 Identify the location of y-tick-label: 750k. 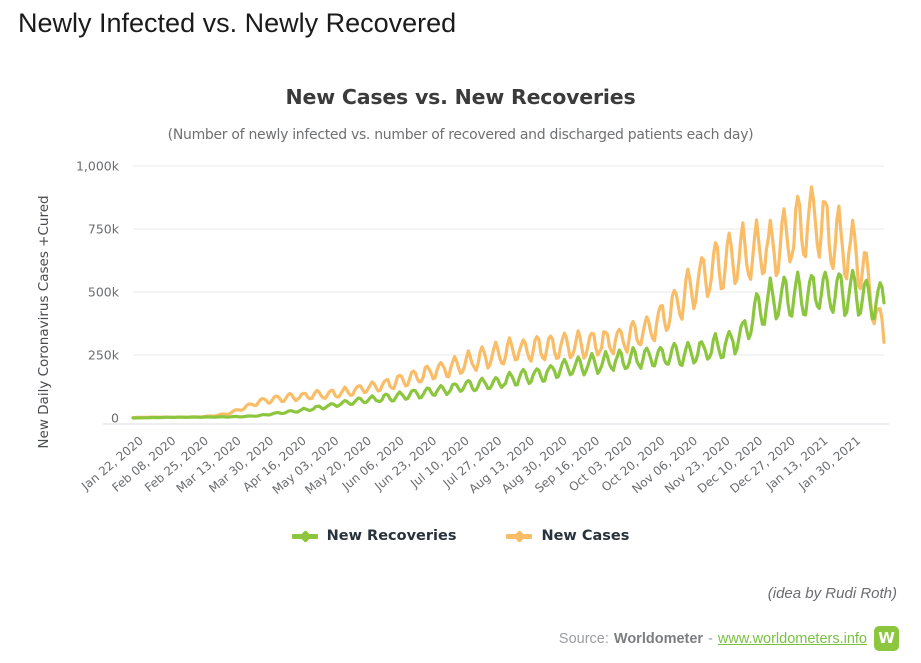
(104, 229).